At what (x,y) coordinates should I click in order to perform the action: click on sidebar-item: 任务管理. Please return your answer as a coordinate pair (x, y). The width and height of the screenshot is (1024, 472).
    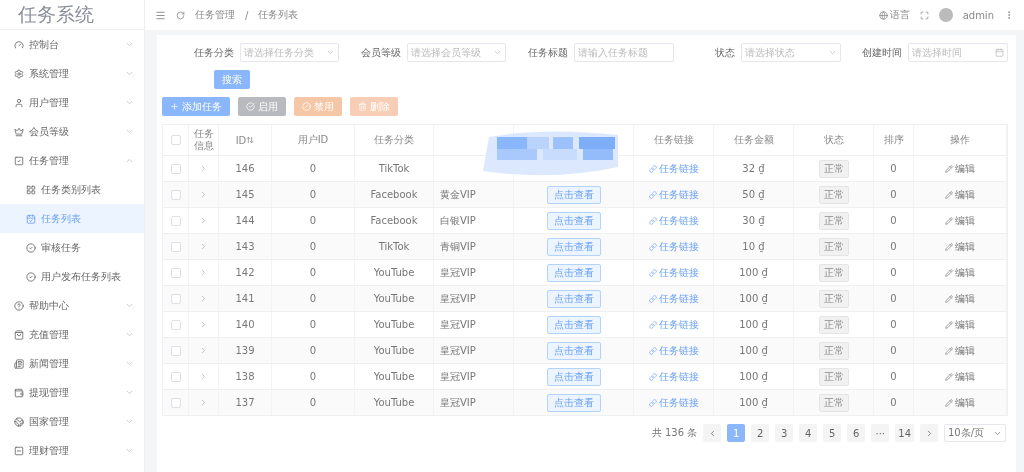
    Looking at the image, I should click on (72, 160).